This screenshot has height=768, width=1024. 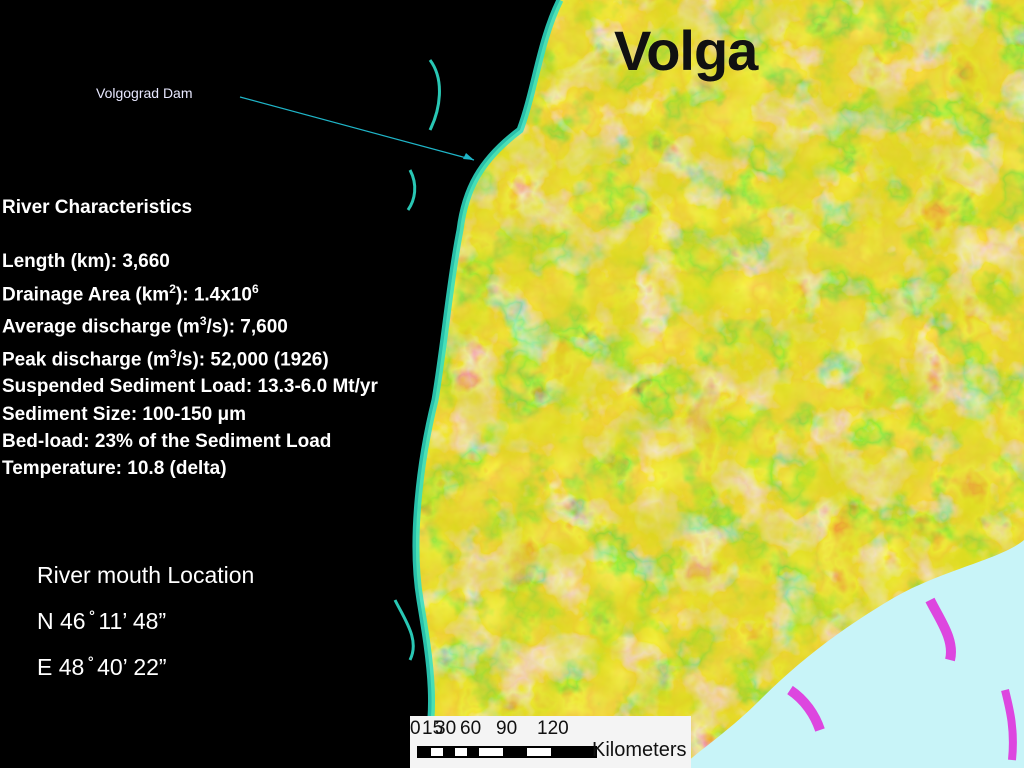 I want to click on volgograd-dam-label: Volgograd Dam, so click(x=144, y=93).